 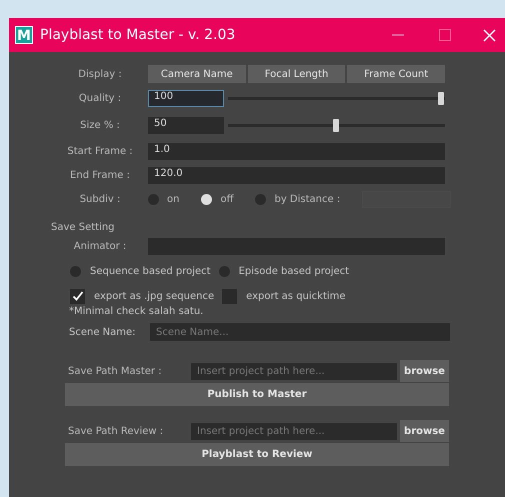 What do you see at coordinates (396, 74) in the screenshot?
I see `display-button: Frame Count` at bounding box center [396, 74].